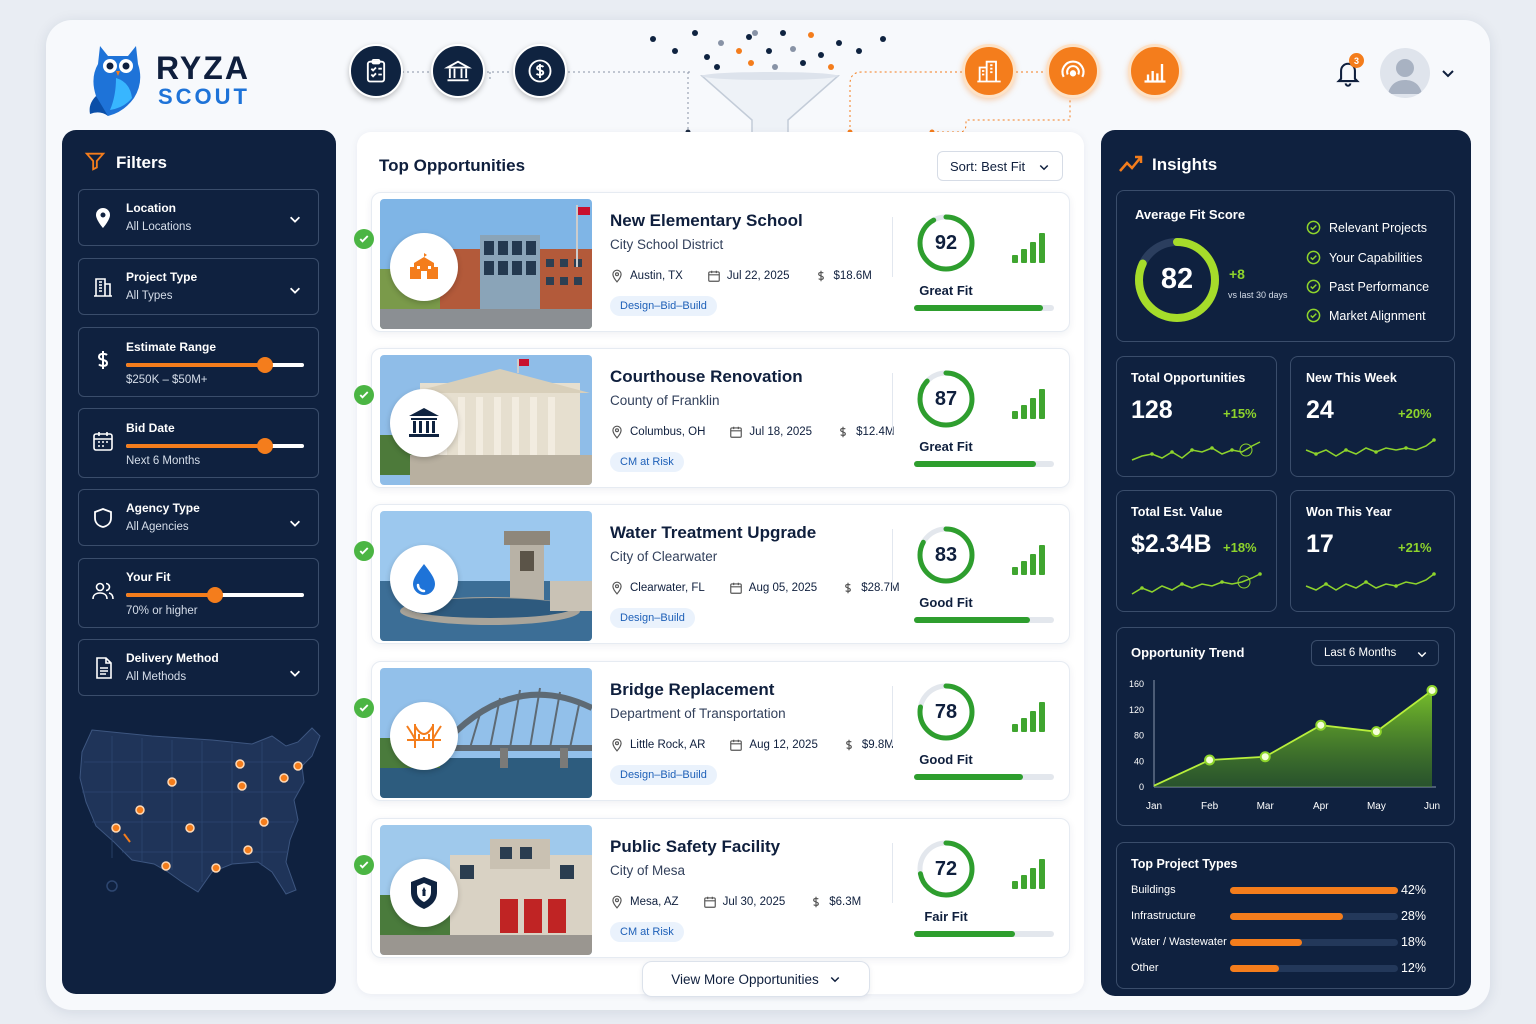 The image size is (1536, 1024). I want to click on bid-date-slider, so click(215, 446).